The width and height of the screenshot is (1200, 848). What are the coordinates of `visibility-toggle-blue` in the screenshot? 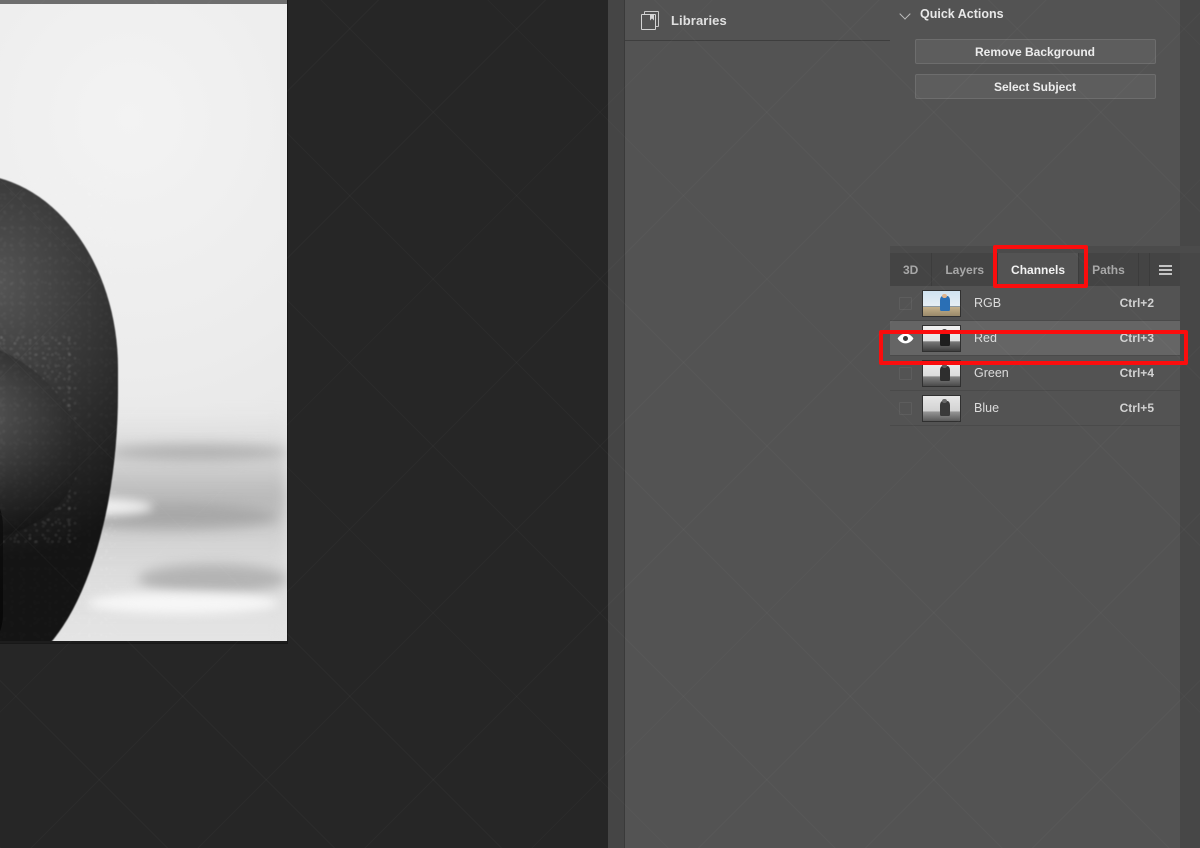 It's located at (905, 408).